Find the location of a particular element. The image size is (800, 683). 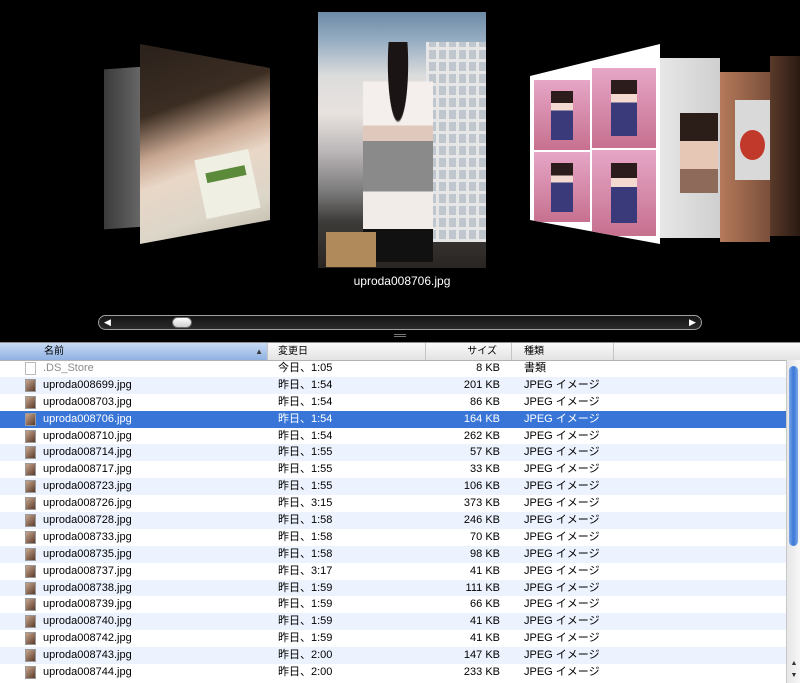

table-row: .DS_Store 今日、1:05 8 KB 書類 is located at coordinates (393, 368).